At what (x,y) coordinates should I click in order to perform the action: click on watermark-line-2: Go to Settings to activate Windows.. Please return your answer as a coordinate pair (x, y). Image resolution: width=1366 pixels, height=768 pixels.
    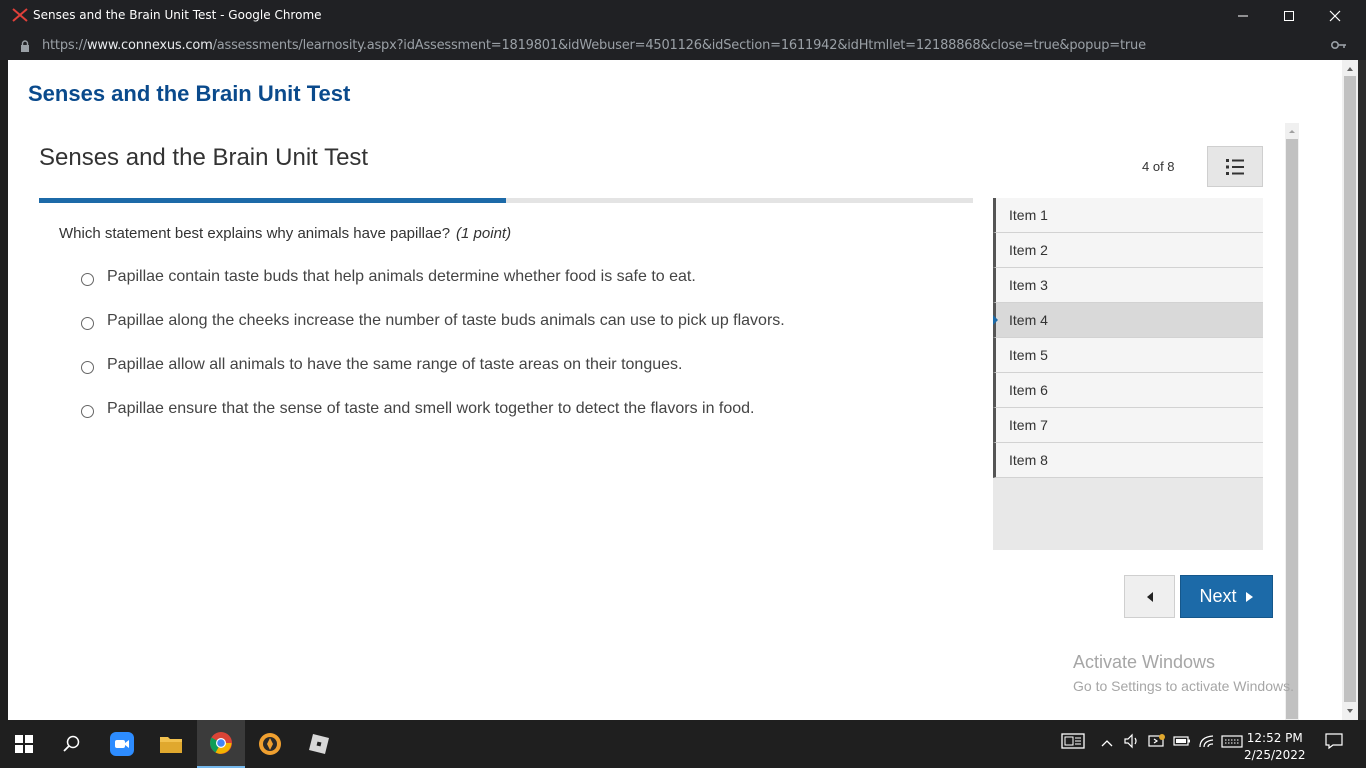
    Looking at the image, I should click on (1183, 686).